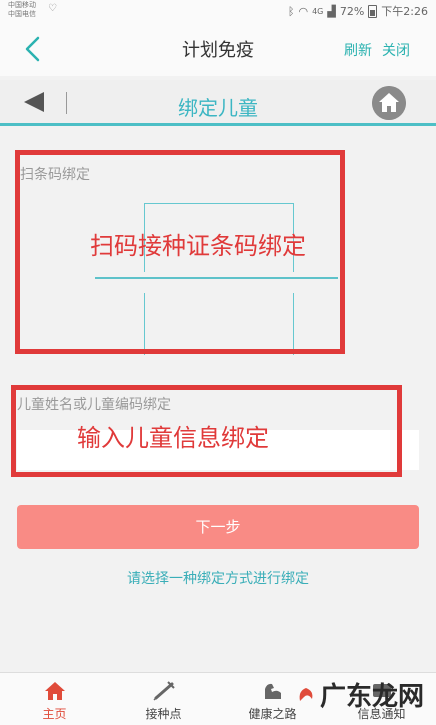 The height and width of the screenshot is (725, 436). What do you see at coordinates (163, 691) in the screenshot?
I see `syringe-icon` at bounding box center [163, 691].